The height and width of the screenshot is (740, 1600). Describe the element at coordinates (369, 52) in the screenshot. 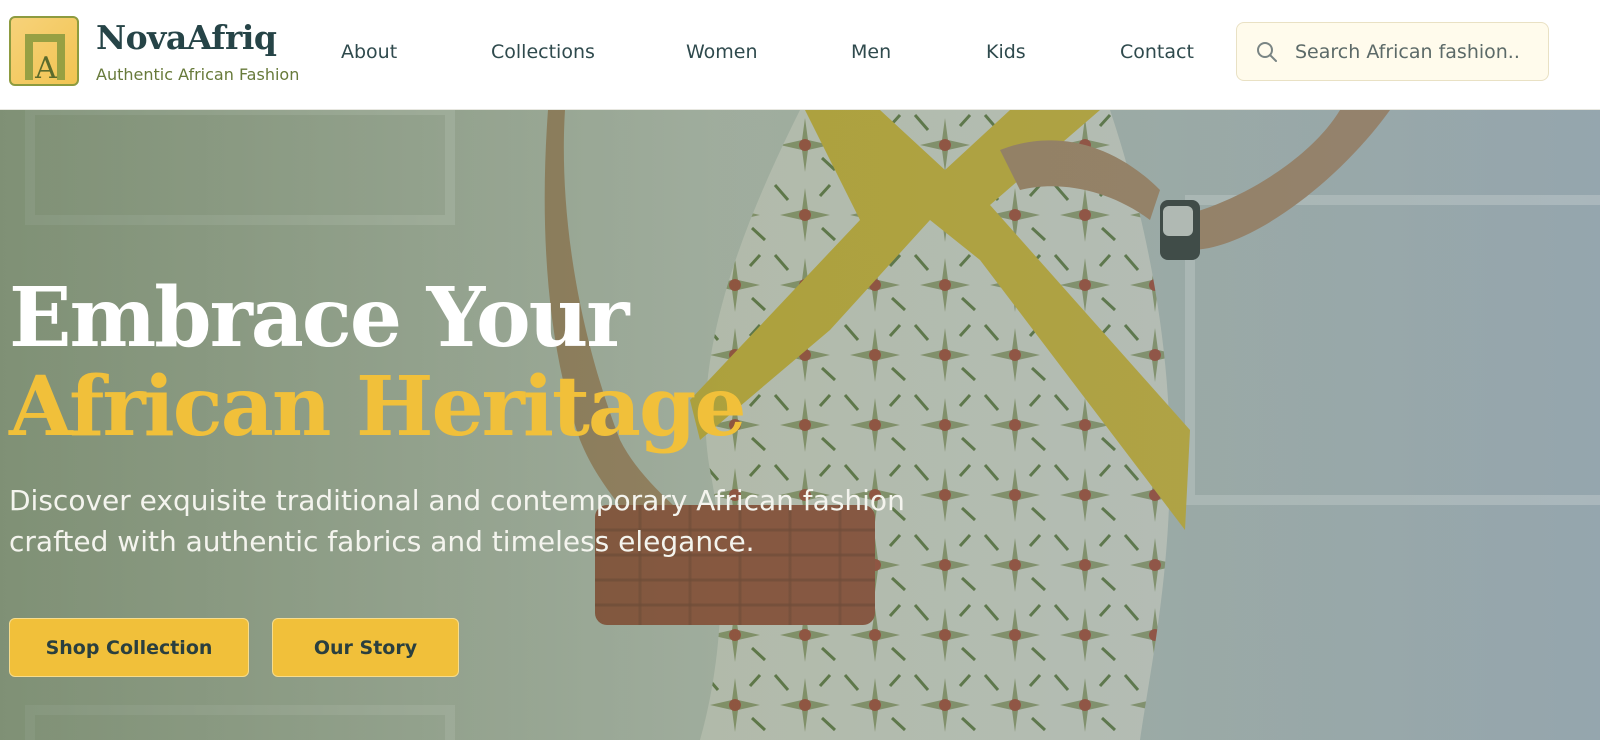

I see `nav-about: About` at that location.